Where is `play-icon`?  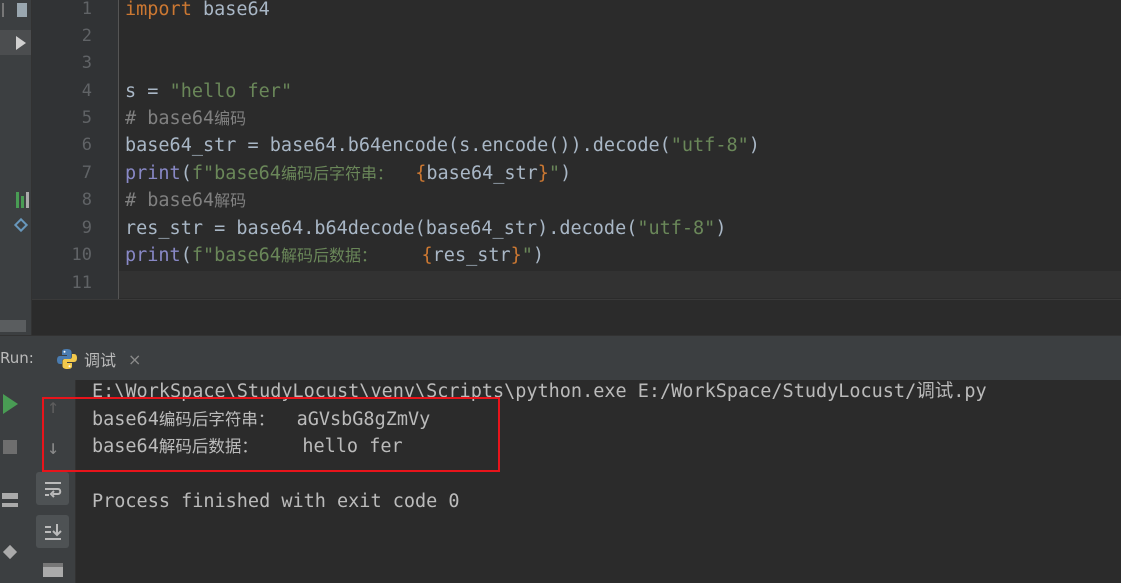 play-icon is located at coordinates (10, 404).